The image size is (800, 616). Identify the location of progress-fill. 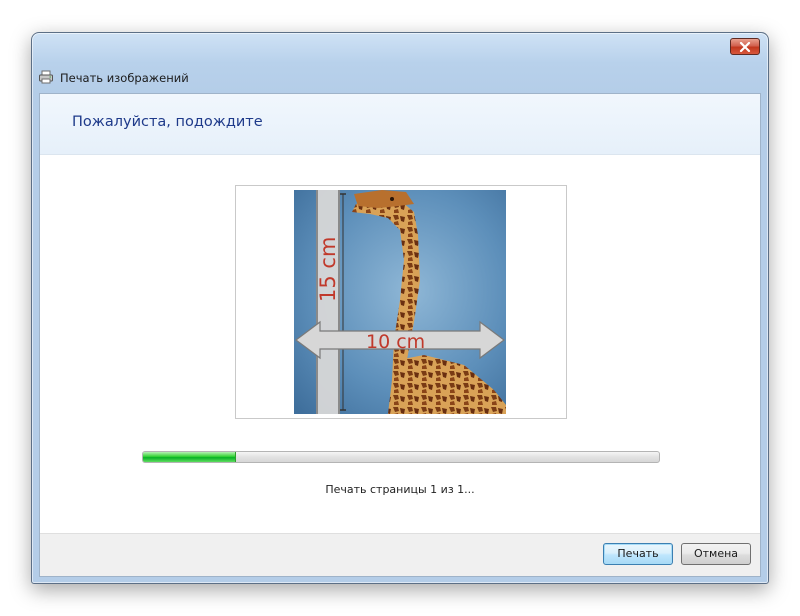
(189, 457).